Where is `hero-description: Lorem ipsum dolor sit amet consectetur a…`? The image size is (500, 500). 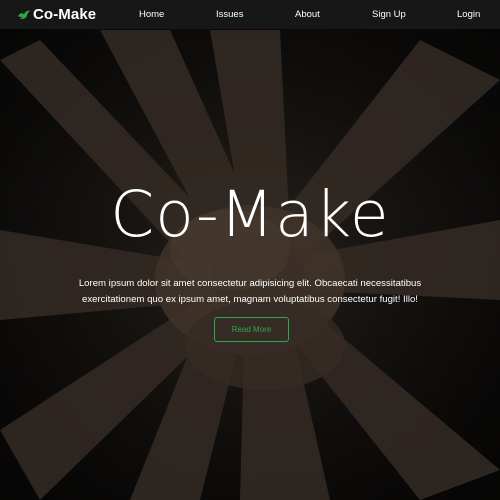 hero-description: Lorem ipsum dolor sit amet consectetur a… is located at coordinates (250, 291).